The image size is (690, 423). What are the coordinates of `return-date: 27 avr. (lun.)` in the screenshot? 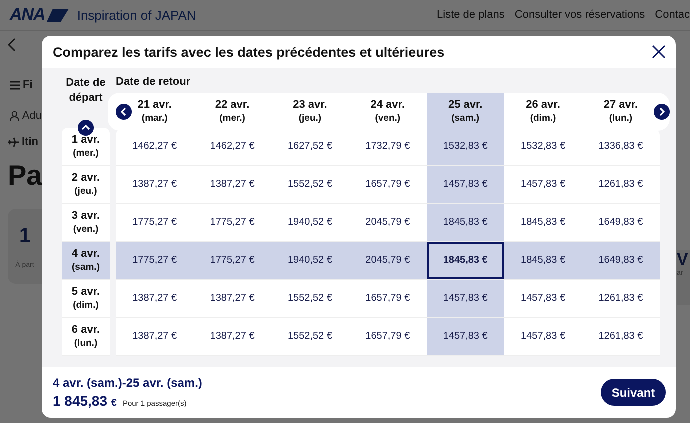 It's located at (621, 112).